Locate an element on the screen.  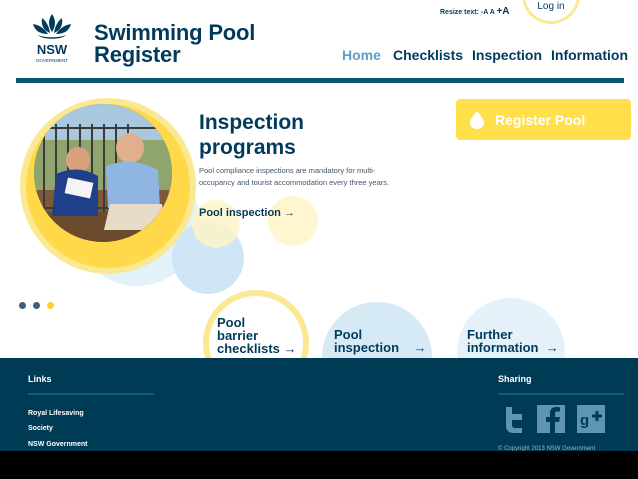
hero-photo is located at coordinates (103, 173).